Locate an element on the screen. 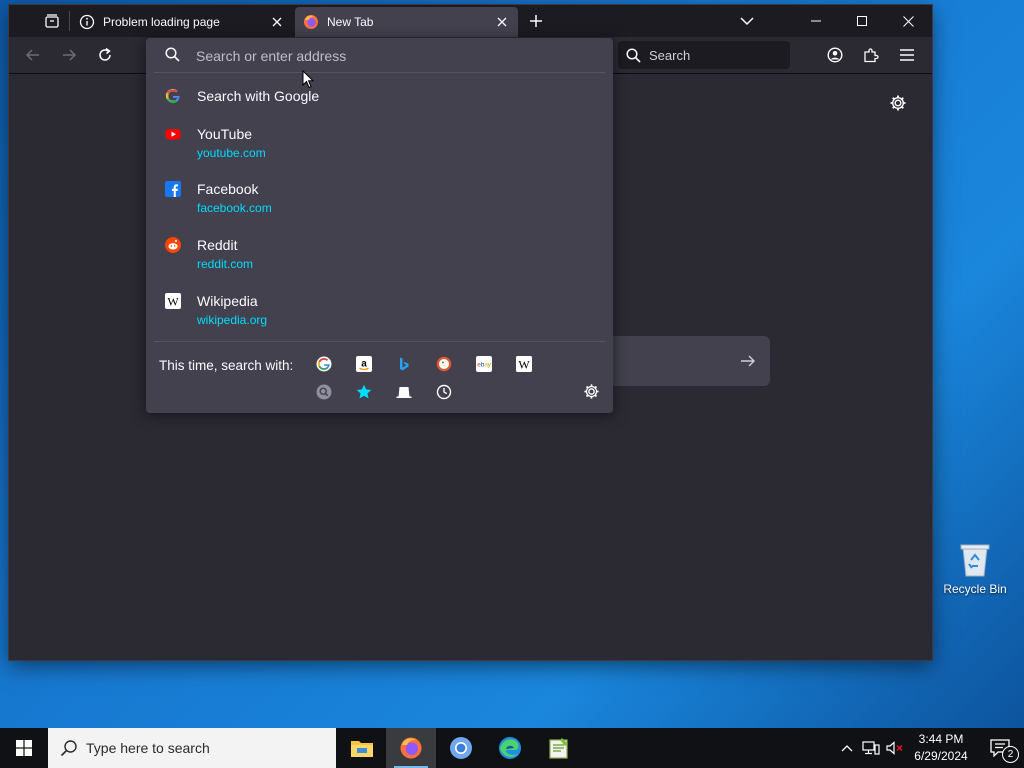 Image resolution: width=1024 pixels, height=768 pixels. search-tabs-icon is located at coordinates (324, 392).